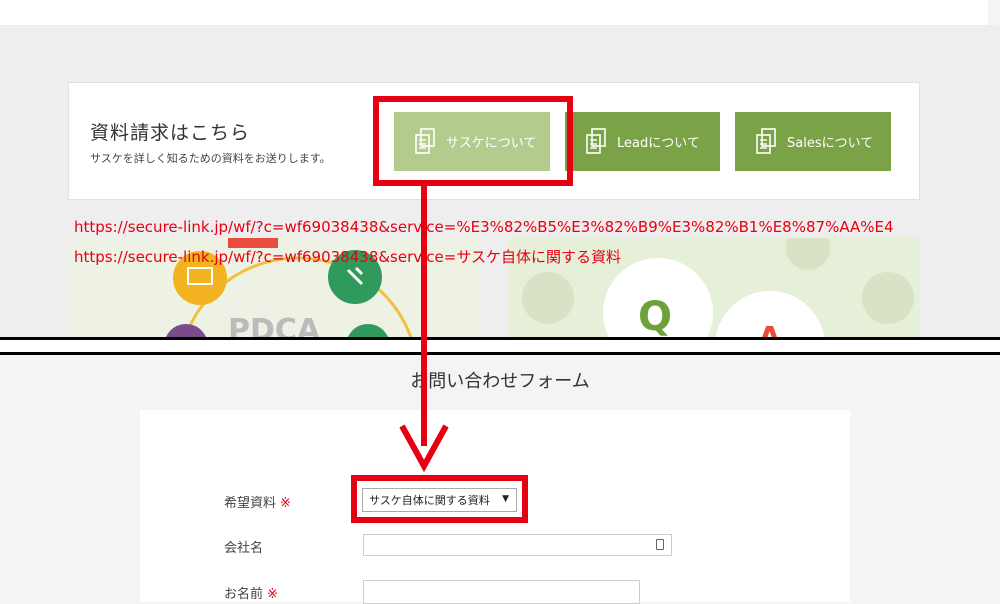 This screenshot has height=604, width=1000. Describe the element at coordinates (424, 329) in the screenshot. I see `annotation-arrow` at that location.